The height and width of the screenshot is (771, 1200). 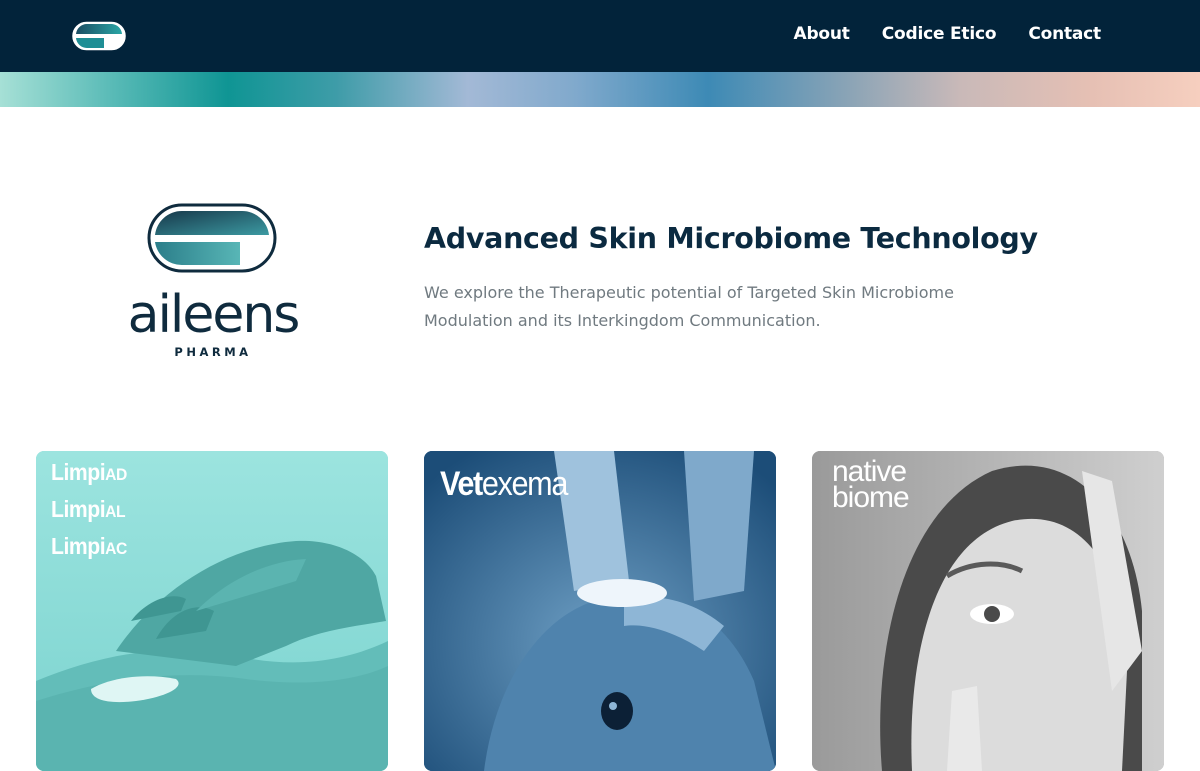 What do you see at coordinates (600, 611) in the screenshot?
I see `product-card-vetexema: Vetexema` at bounding box center [600, 611].